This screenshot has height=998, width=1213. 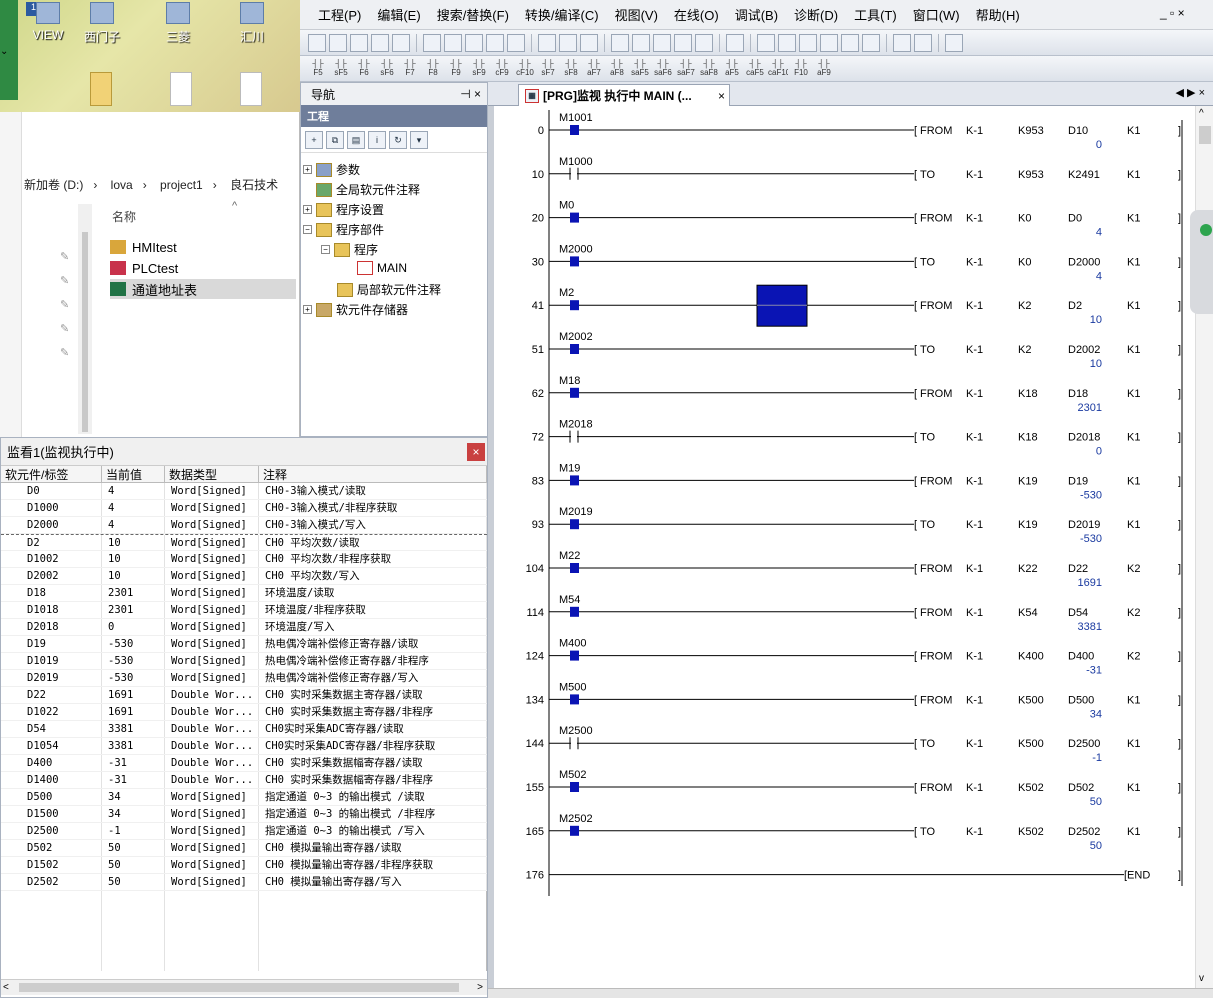 What do you see at coordinates (244, 627) in the screenshot?
I see `table-row: D2018 0 Word[Signed] 环境温度/写入` at bounding box center [244, 627].